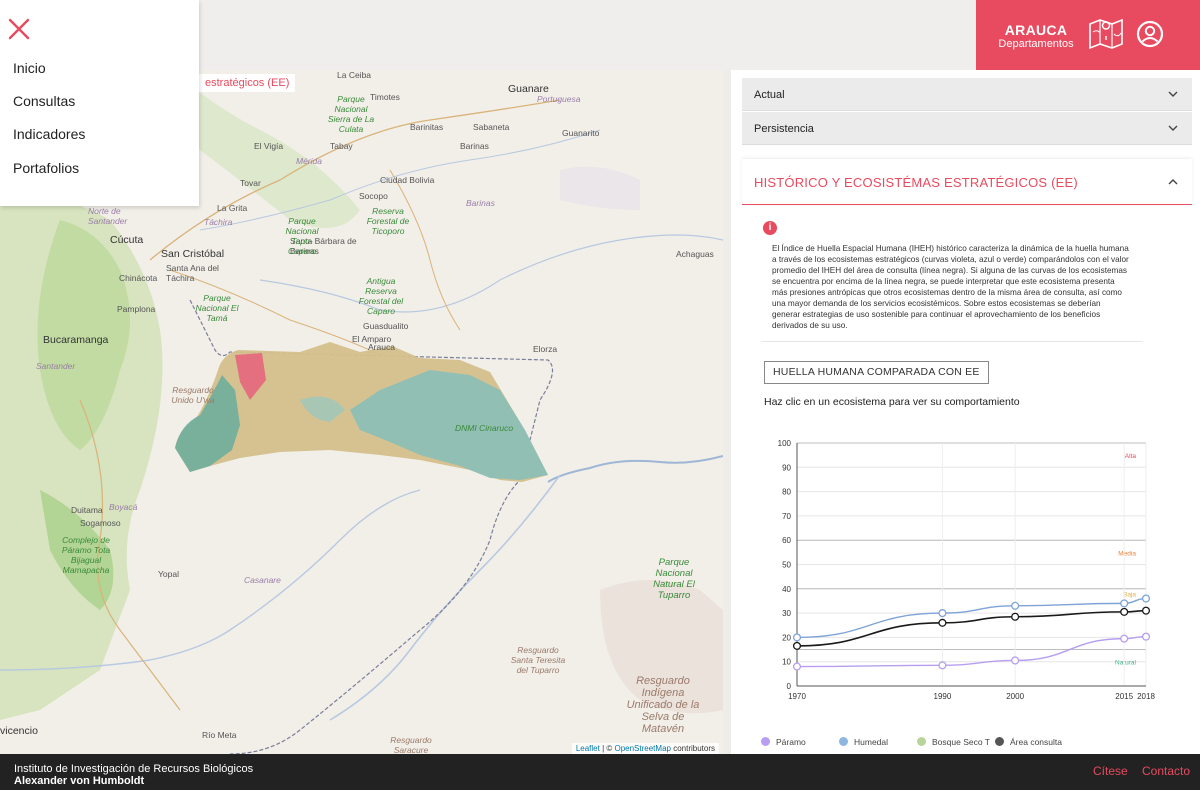 The height and width of the screenshot is (790, 1200). I want to click on map-label-san-cristobal: San Cristóbal, so click(193, 254).